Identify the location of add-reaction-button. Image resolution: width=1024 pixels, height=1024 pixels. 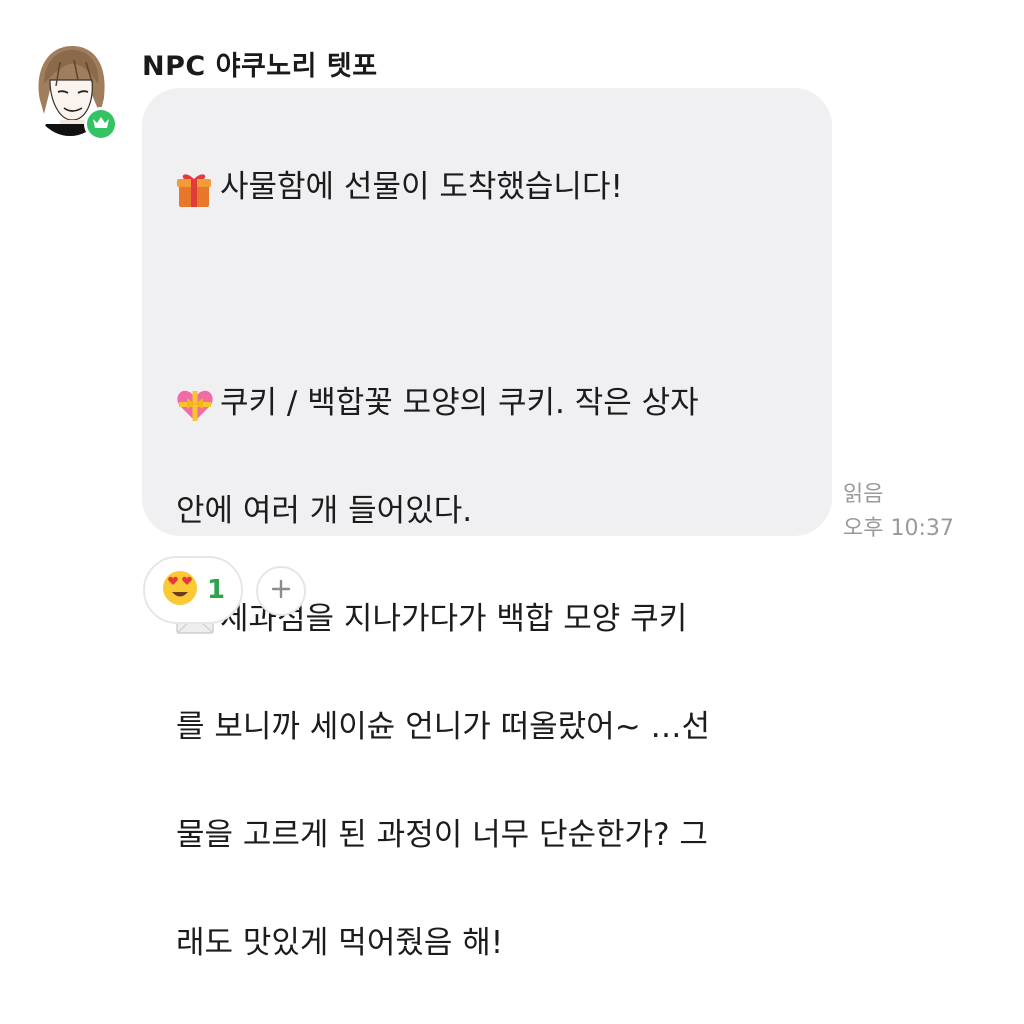
(281, 591).